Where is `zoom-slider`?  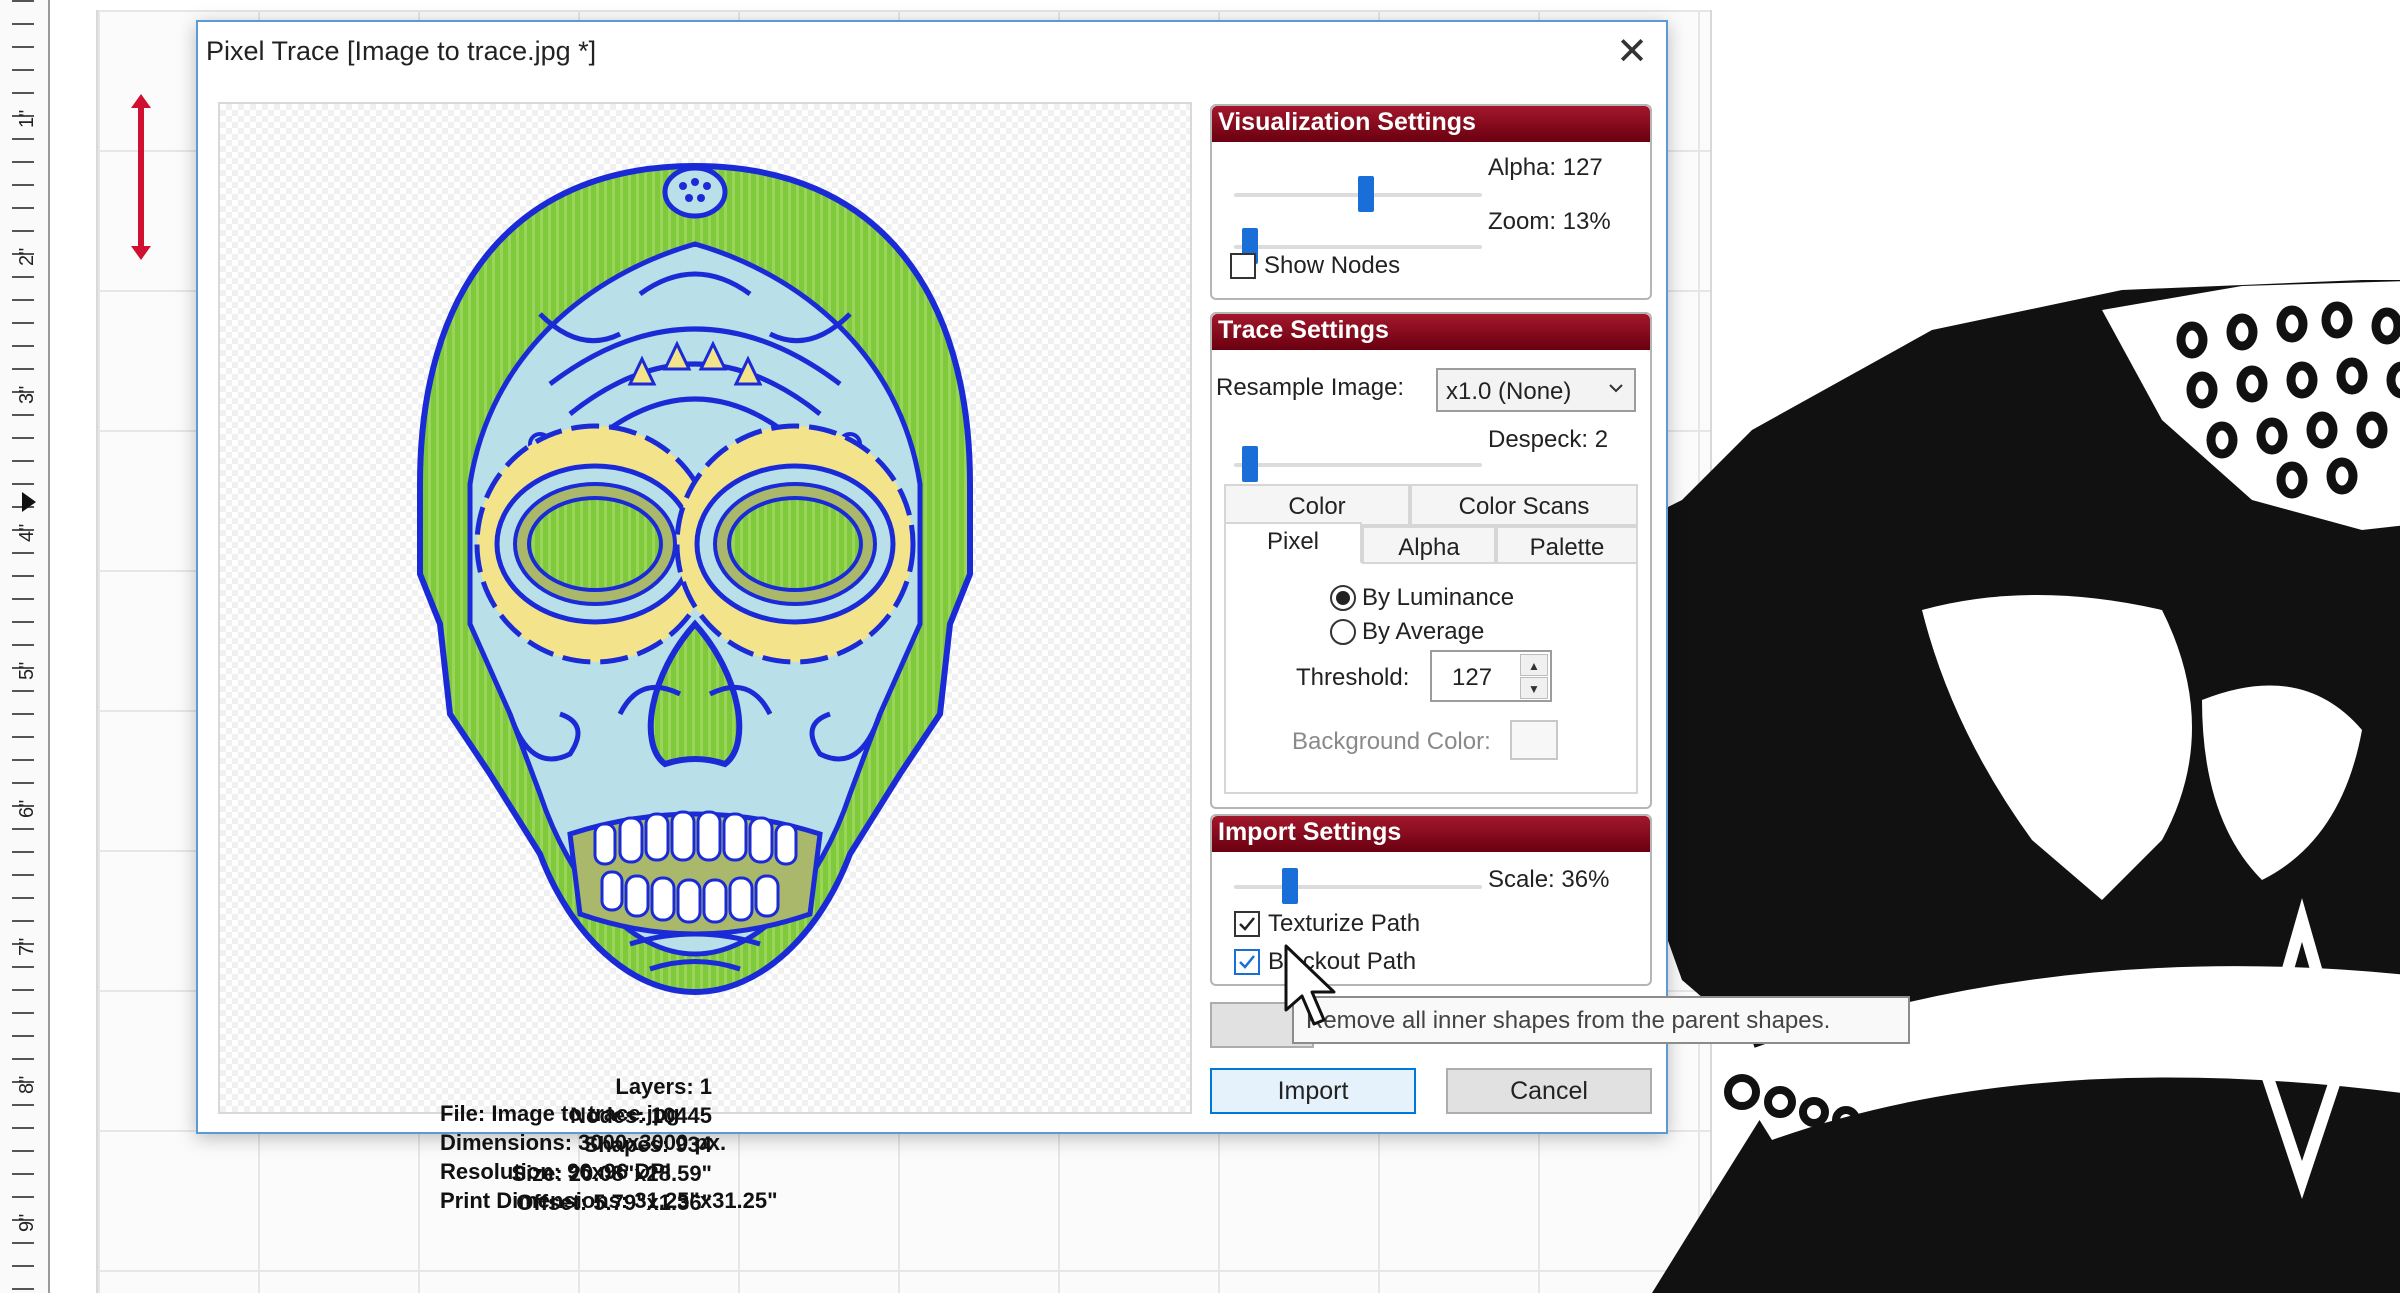 zoom-slider is located at coordinates (1358, 246).